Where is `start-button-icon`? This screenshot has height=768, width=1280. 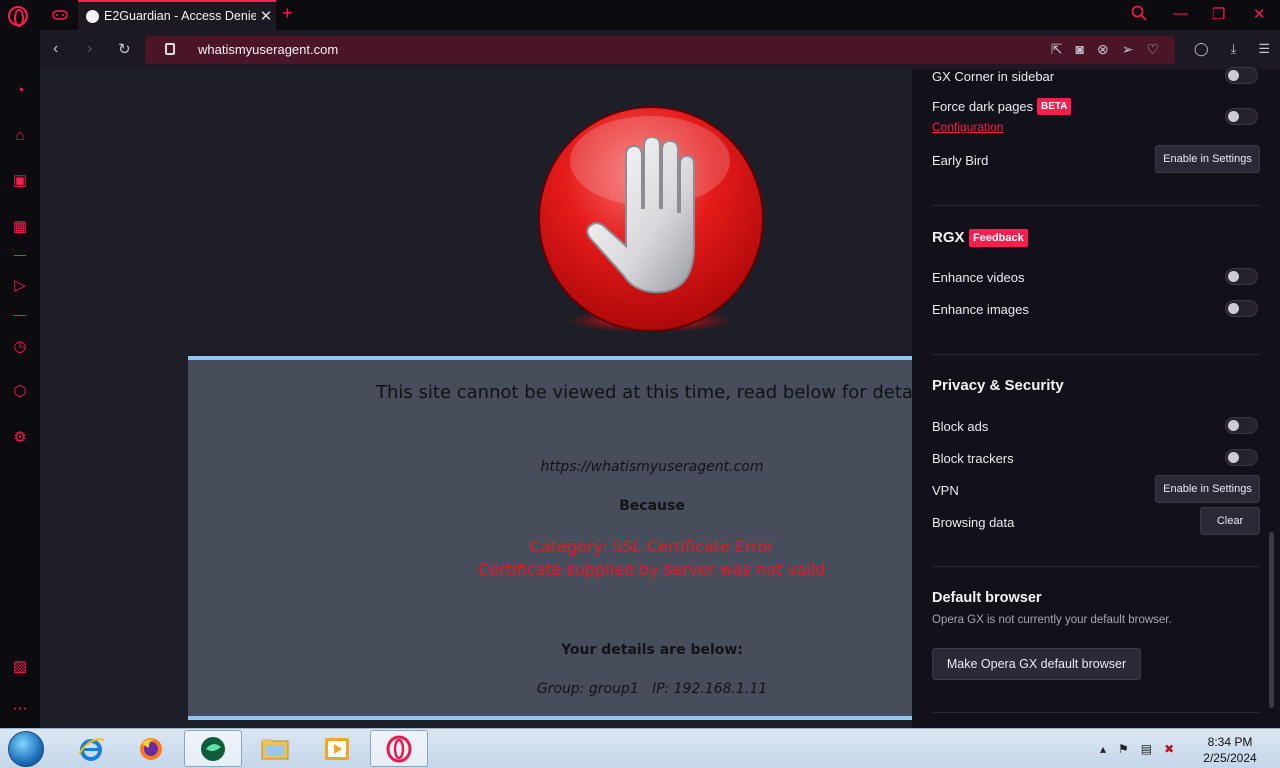 start-button-icon is located at coordinates (26, 749).